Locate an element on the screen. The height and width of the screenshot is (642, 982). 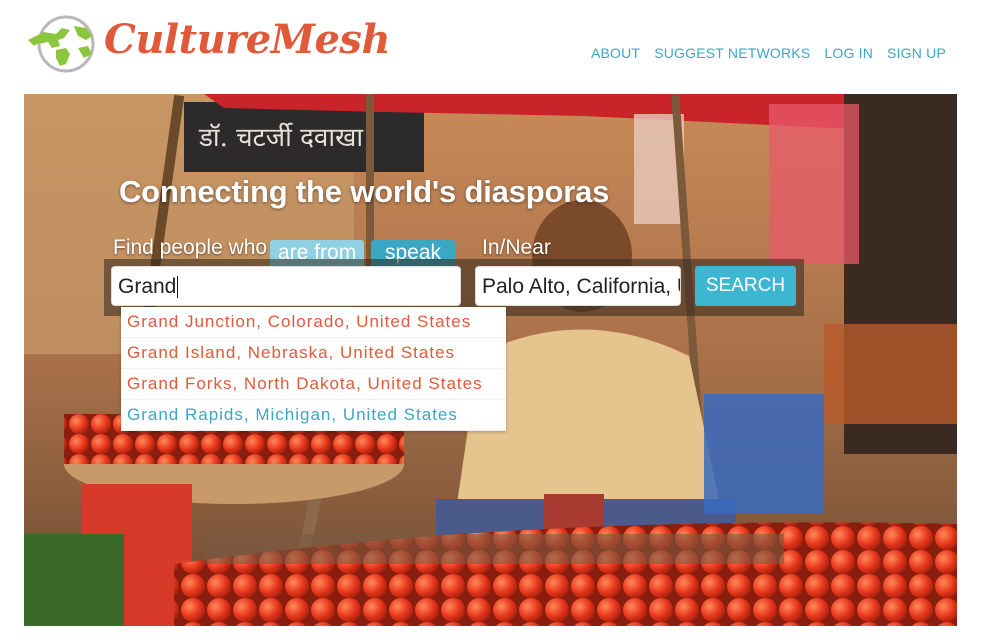
autocomplete-option-highlighted: Grand Rapids, Michigan, United States is located at coordinates (313, 415).